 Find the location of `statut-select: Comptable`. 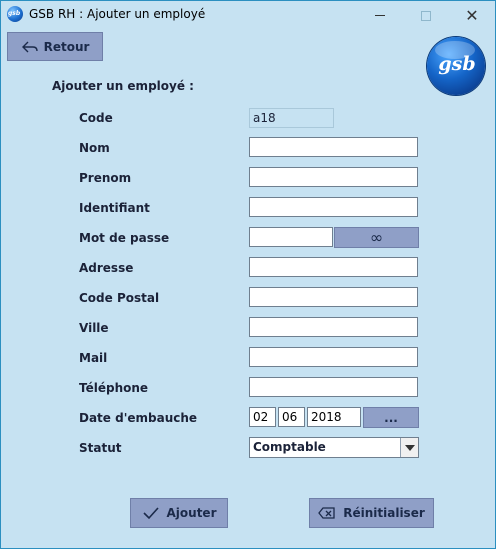

statut-select: Comptable is located at coordinates (334, 447).